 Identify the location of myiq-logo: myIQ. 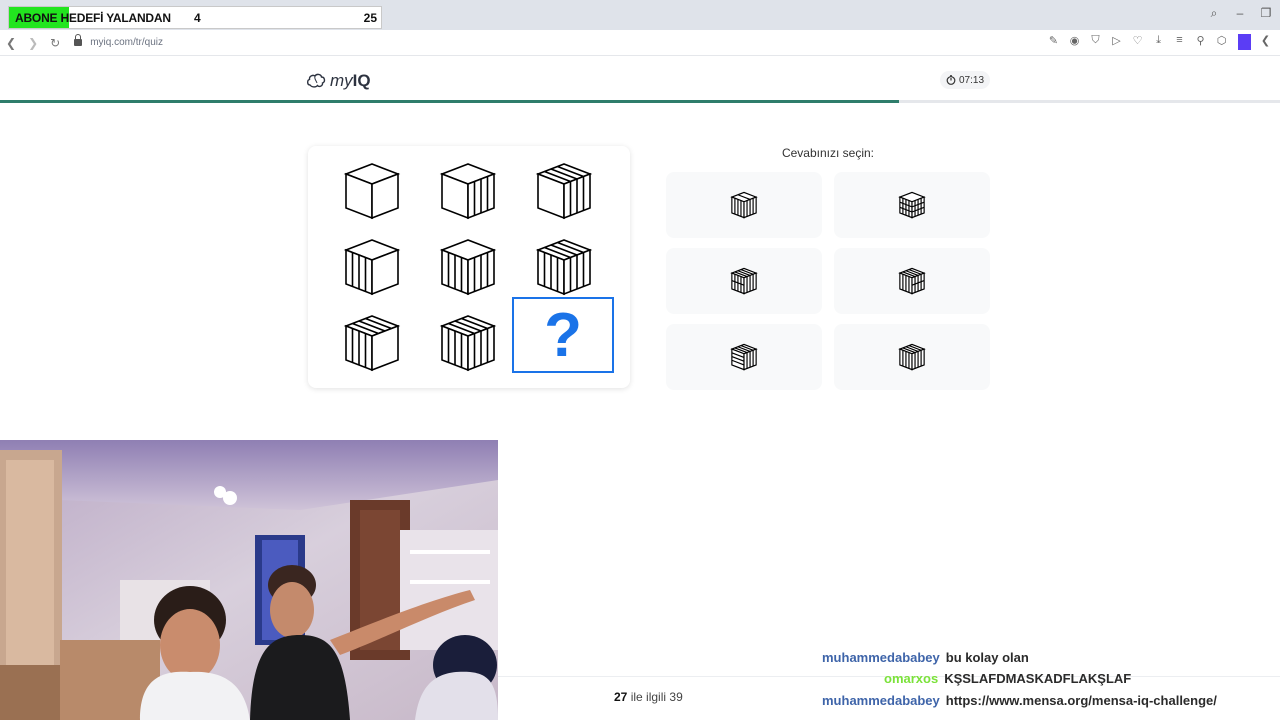
(338, 81).